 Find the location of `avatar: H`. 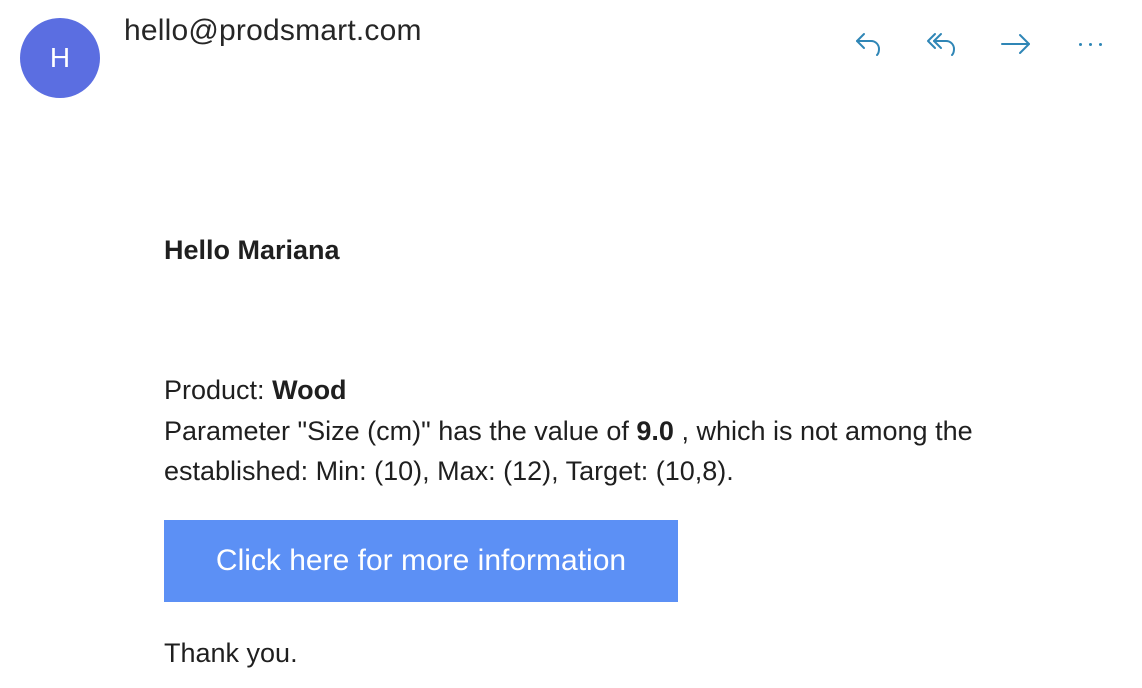

avatar: H is located at coordinates (60, 58).